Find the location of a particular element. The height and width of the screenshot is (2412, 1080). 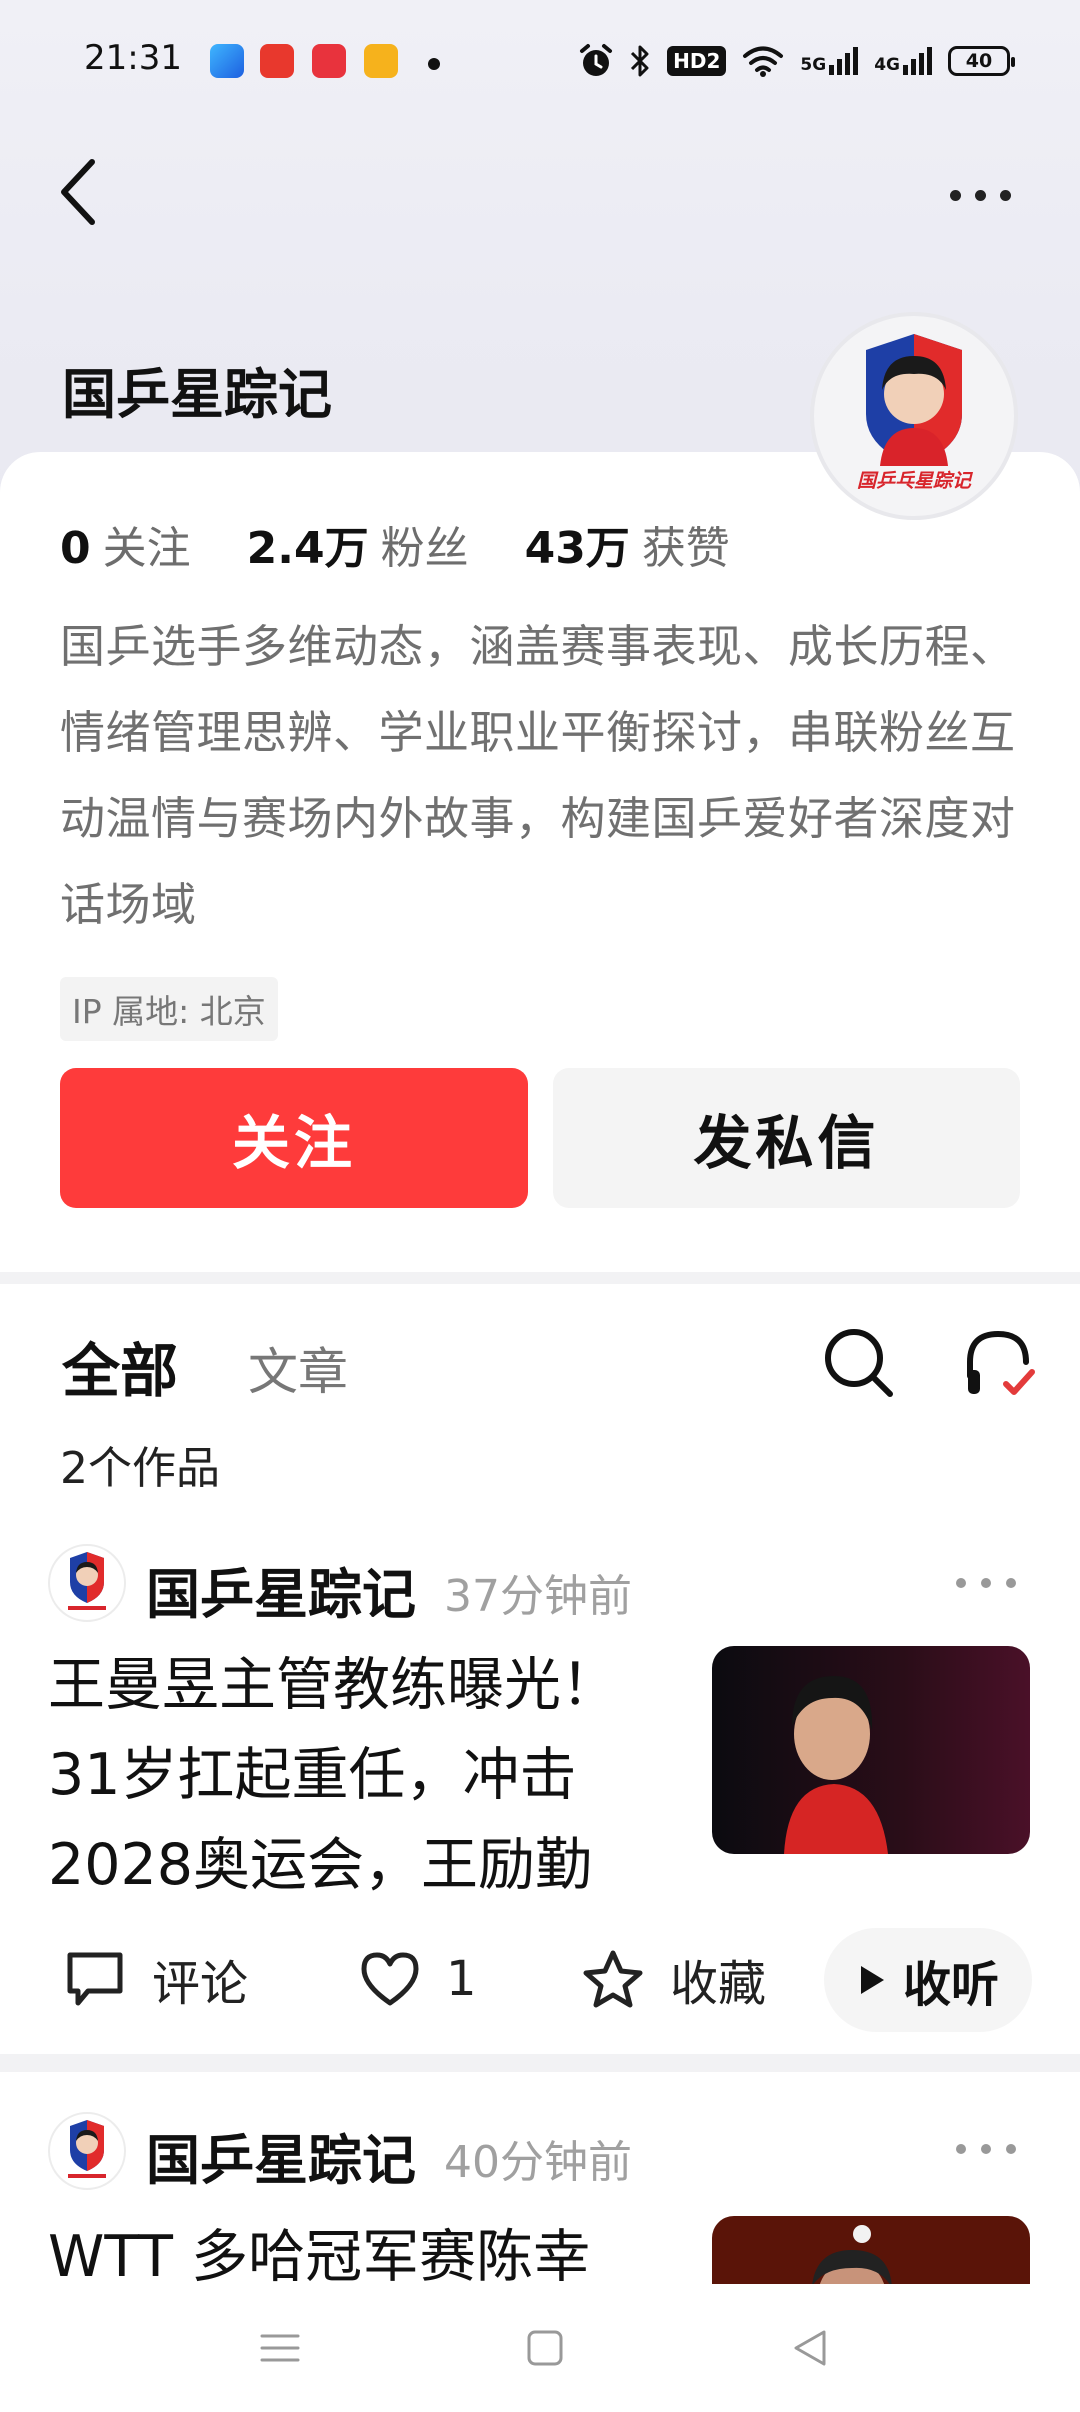

post-title: WTT 多哈冠军赛陈幸 is located at coordinates (348, 2248).